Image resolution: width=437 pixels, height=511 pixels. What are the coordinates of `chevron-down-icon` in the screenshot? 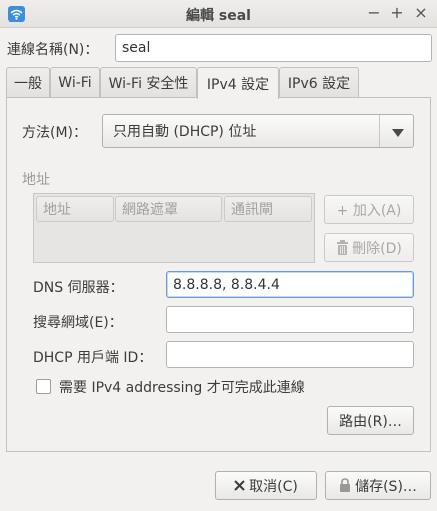 It's located at (398, 134).